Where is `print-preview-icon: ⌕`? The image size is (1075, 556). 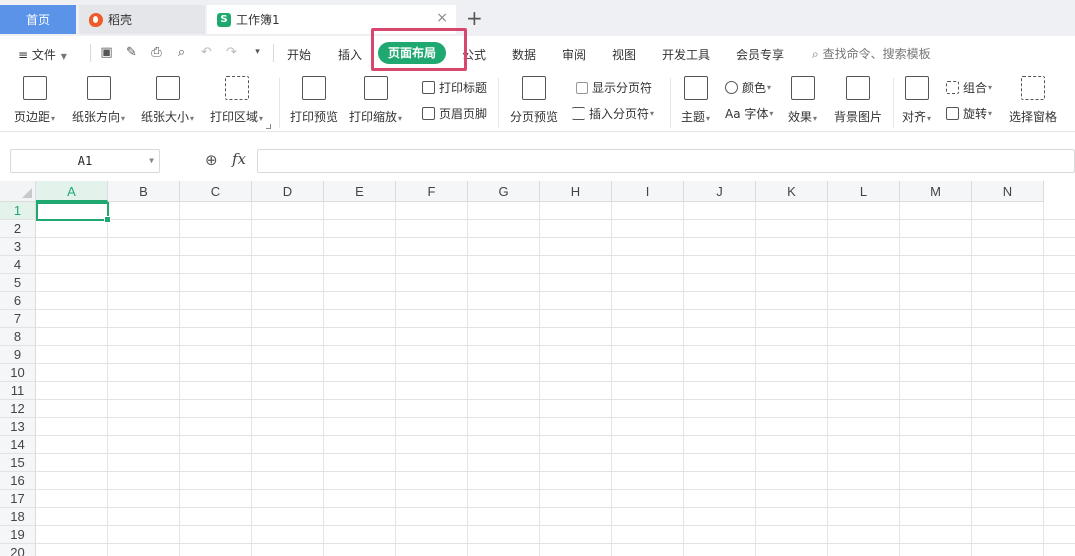 print-preview-icon: ⌕ is located at coordinates (181, 52).